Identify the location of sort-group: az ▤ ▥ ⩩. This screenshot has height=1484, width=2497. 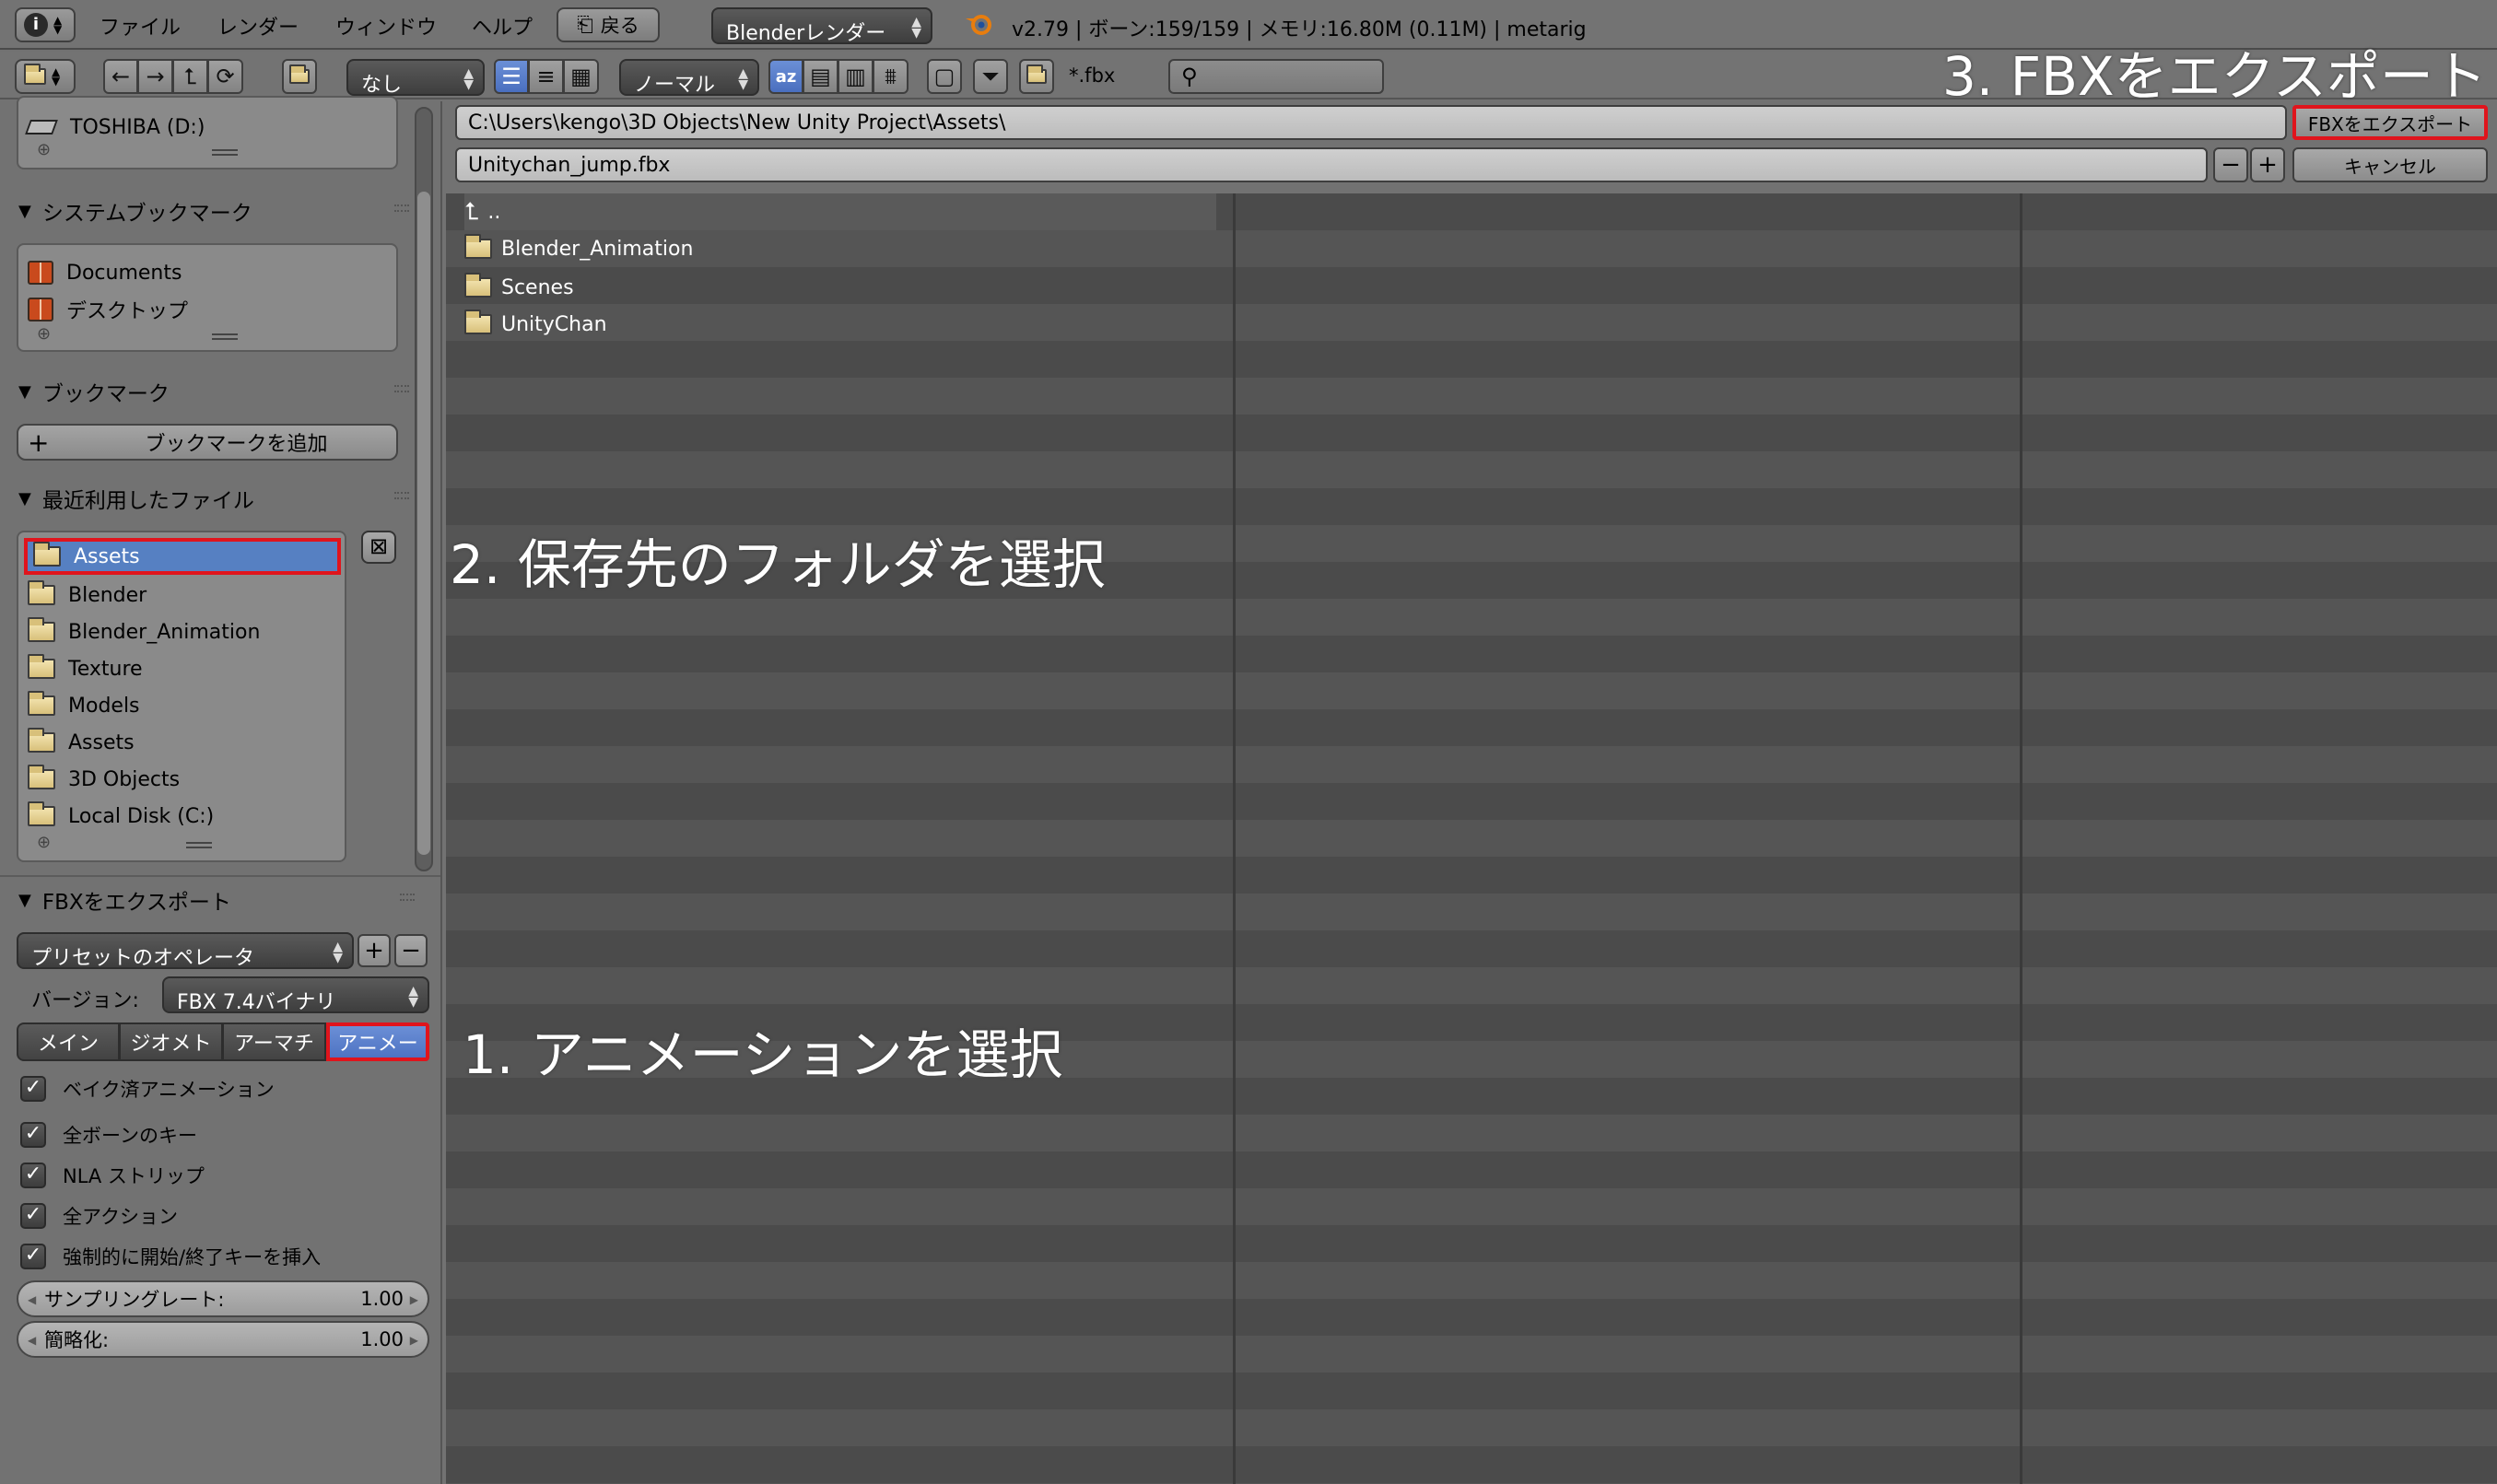
(838, 76).